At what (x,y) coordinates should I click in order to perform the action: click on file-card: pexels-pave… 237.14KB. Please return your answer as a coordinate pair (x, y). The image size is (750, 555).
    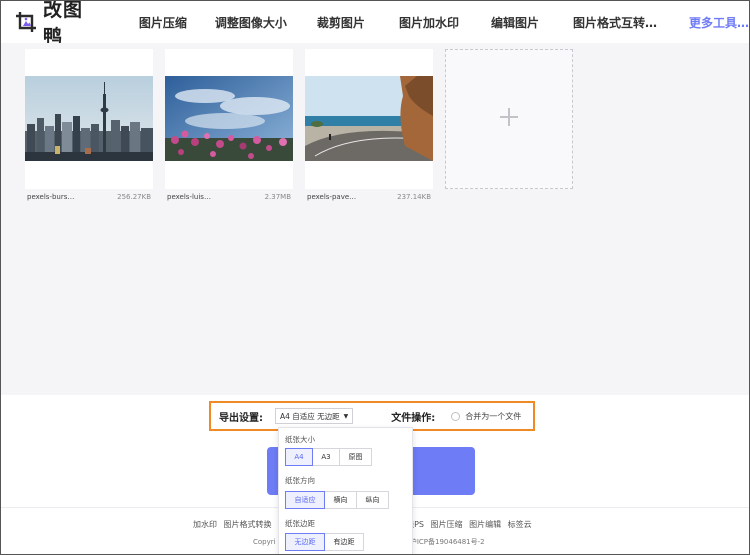
    Looking at the image, I should click on (369, 125).